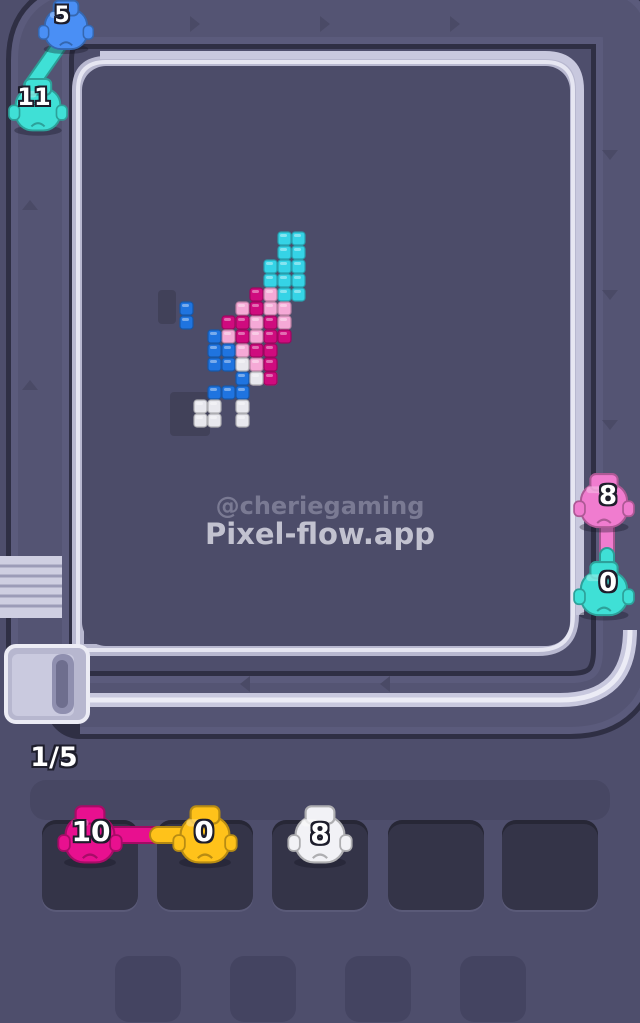 Image resolution: width=640 pixels, height=1023 pixels. Describe the element at coordinates (62, 15) in the screenshot. I see `conveyor-shooter-count: 5` at that location.